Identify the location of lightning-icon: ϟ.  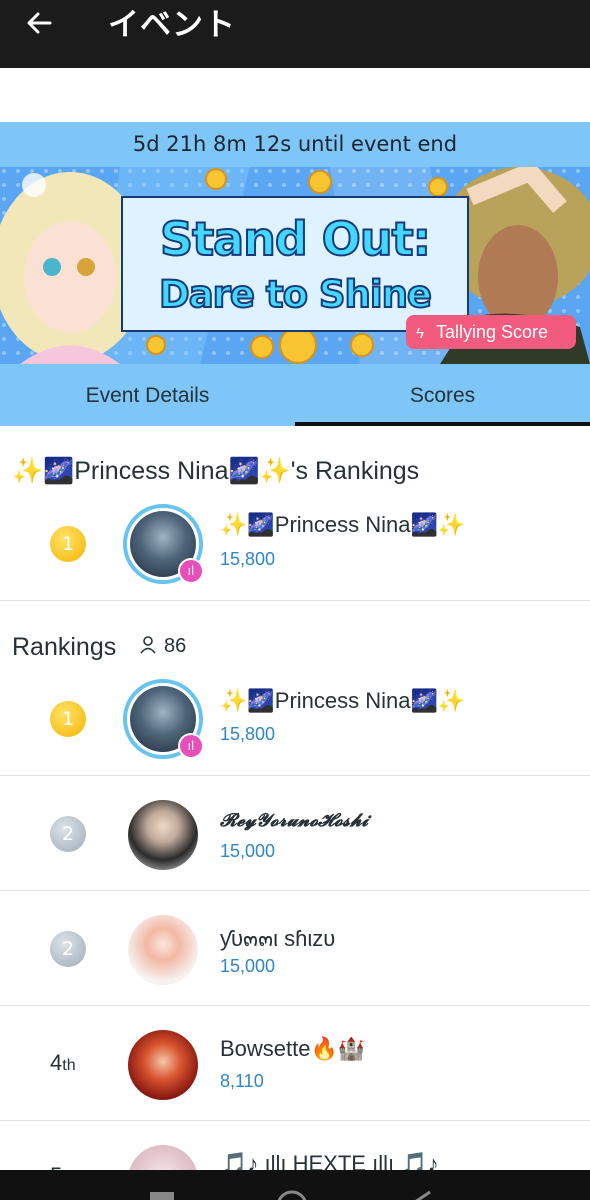
(420, 333).